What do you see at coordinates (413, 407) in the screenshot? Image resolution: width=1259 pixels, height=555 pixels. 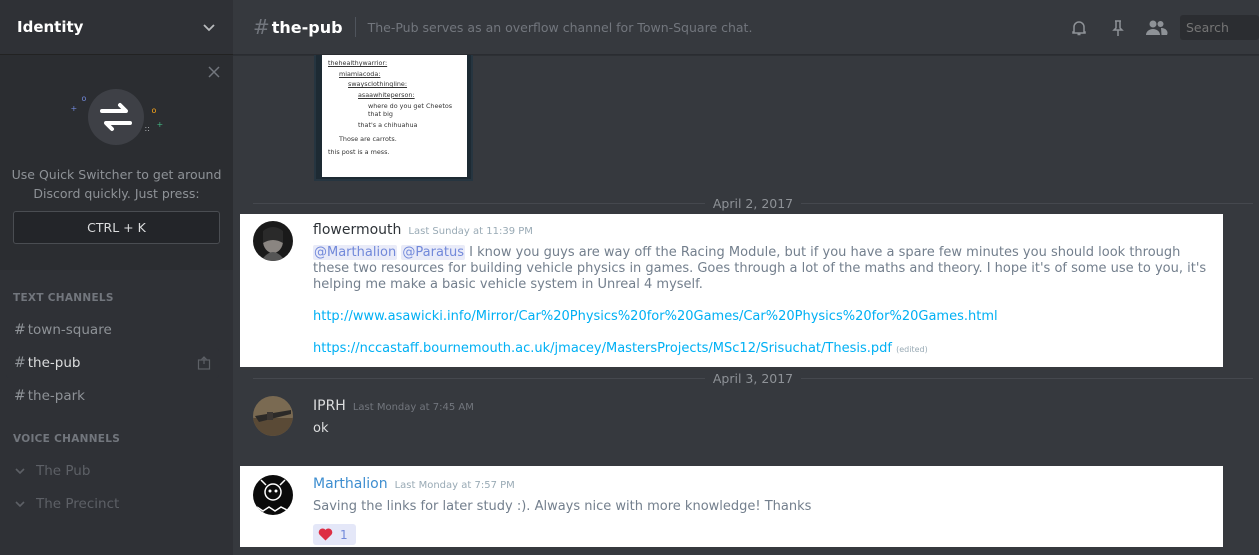 I see `timestamp: Last Monday at 7:45 AM` at bounding box center [413, 407].